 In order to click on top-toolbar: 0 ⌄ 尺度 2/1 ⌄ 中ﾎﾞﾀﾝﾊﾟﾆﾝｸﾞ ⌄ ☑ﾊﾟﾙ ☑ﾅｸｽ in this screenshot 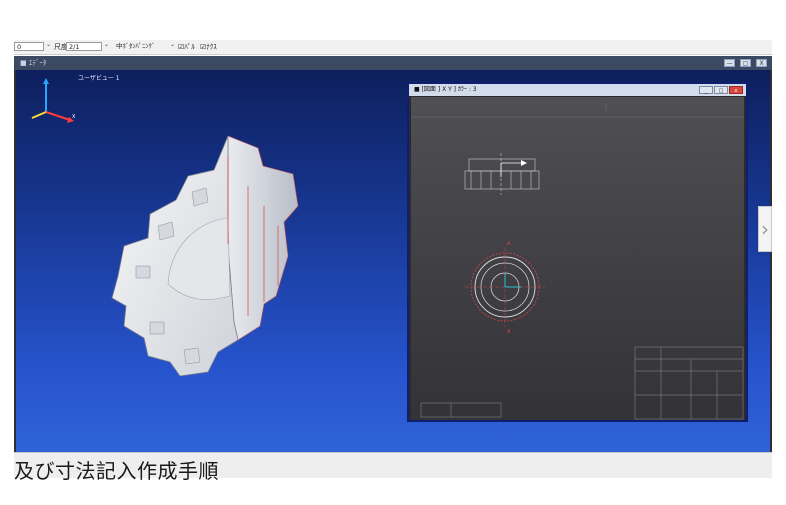, I will do `click(393, 47)`.